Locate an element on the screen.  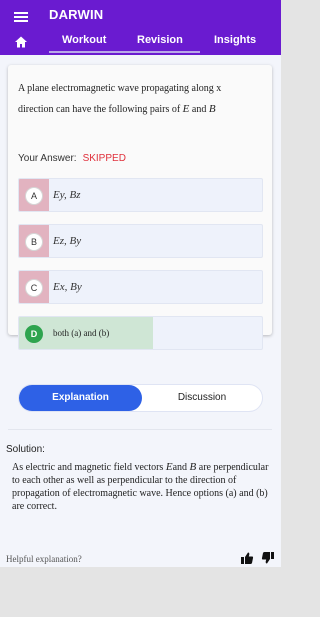
menu-icon is located at coordinates (21, 17).